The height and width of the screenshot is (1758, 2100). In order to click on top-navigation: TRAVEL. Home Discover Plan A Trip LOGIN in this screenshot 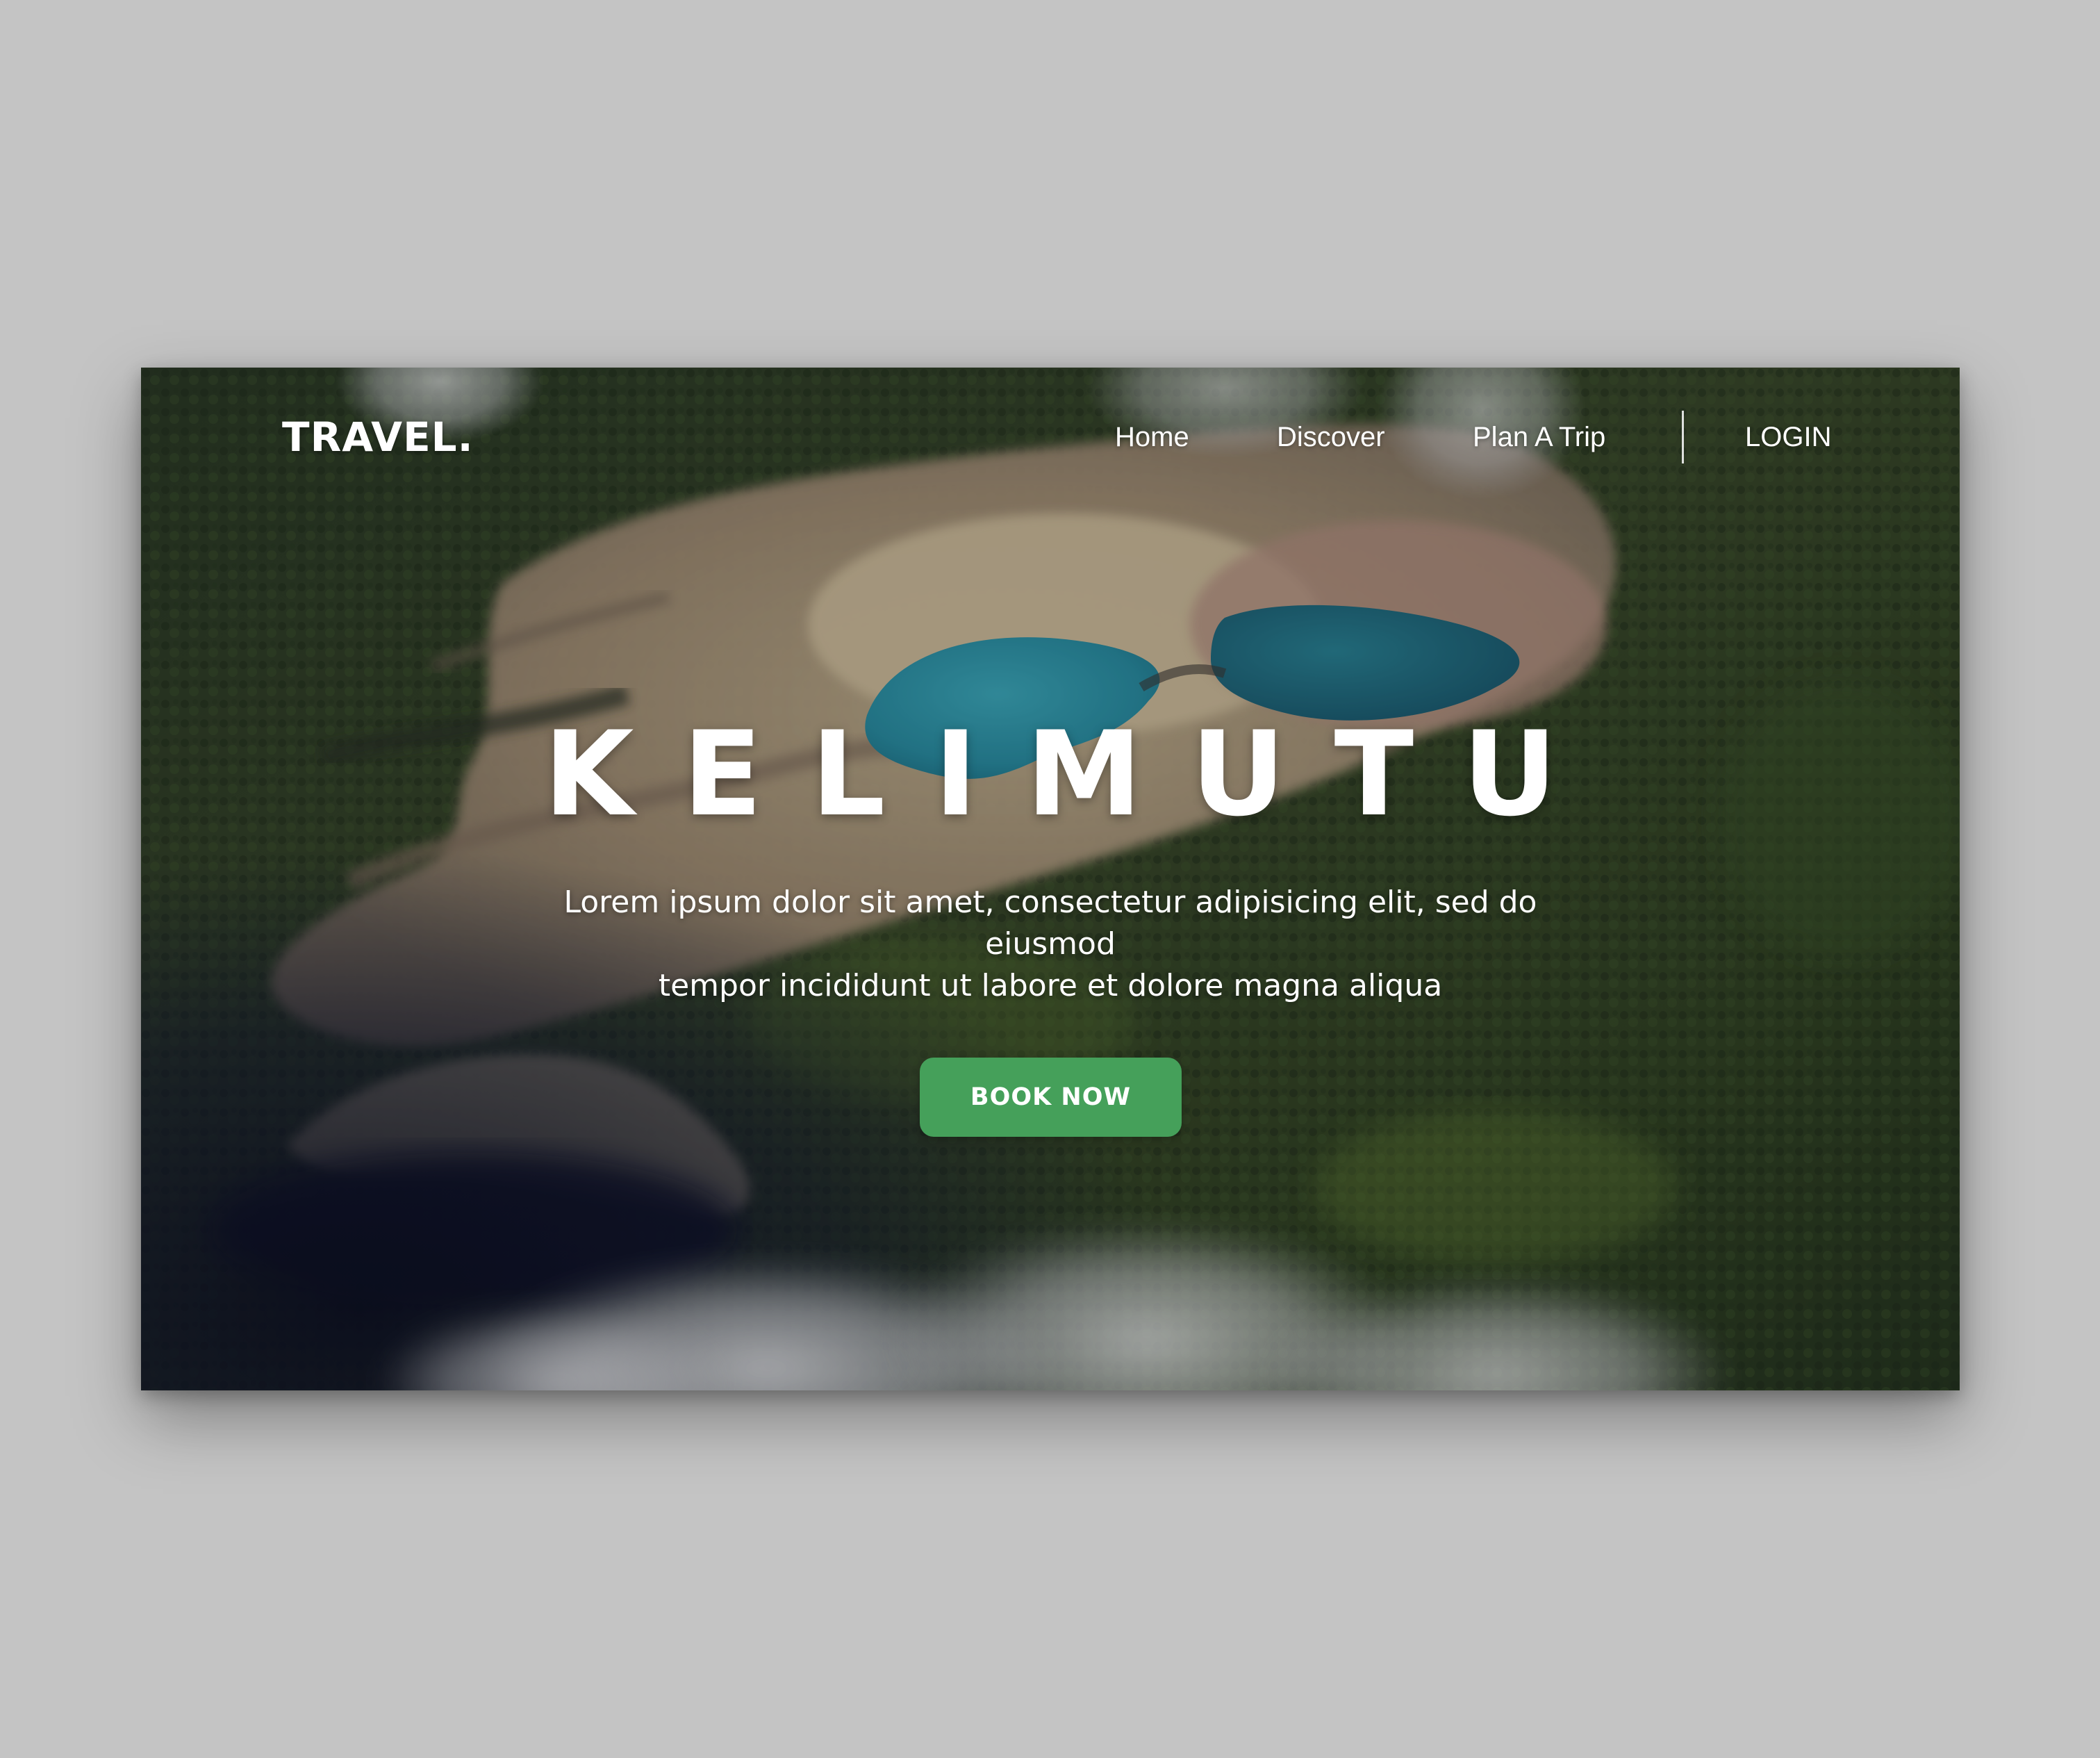, I will do `click(1050, 437)`.